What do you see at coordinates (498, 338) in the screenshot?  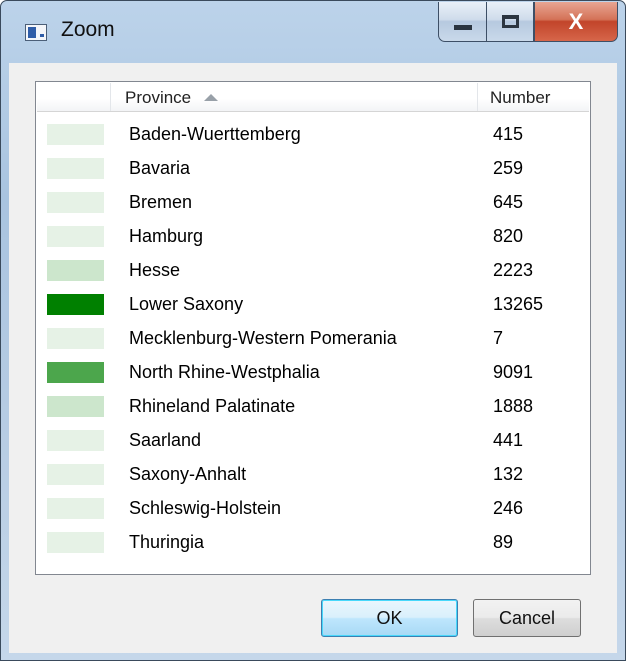 I see `province-number: 7` at bounding box center [498, 338].